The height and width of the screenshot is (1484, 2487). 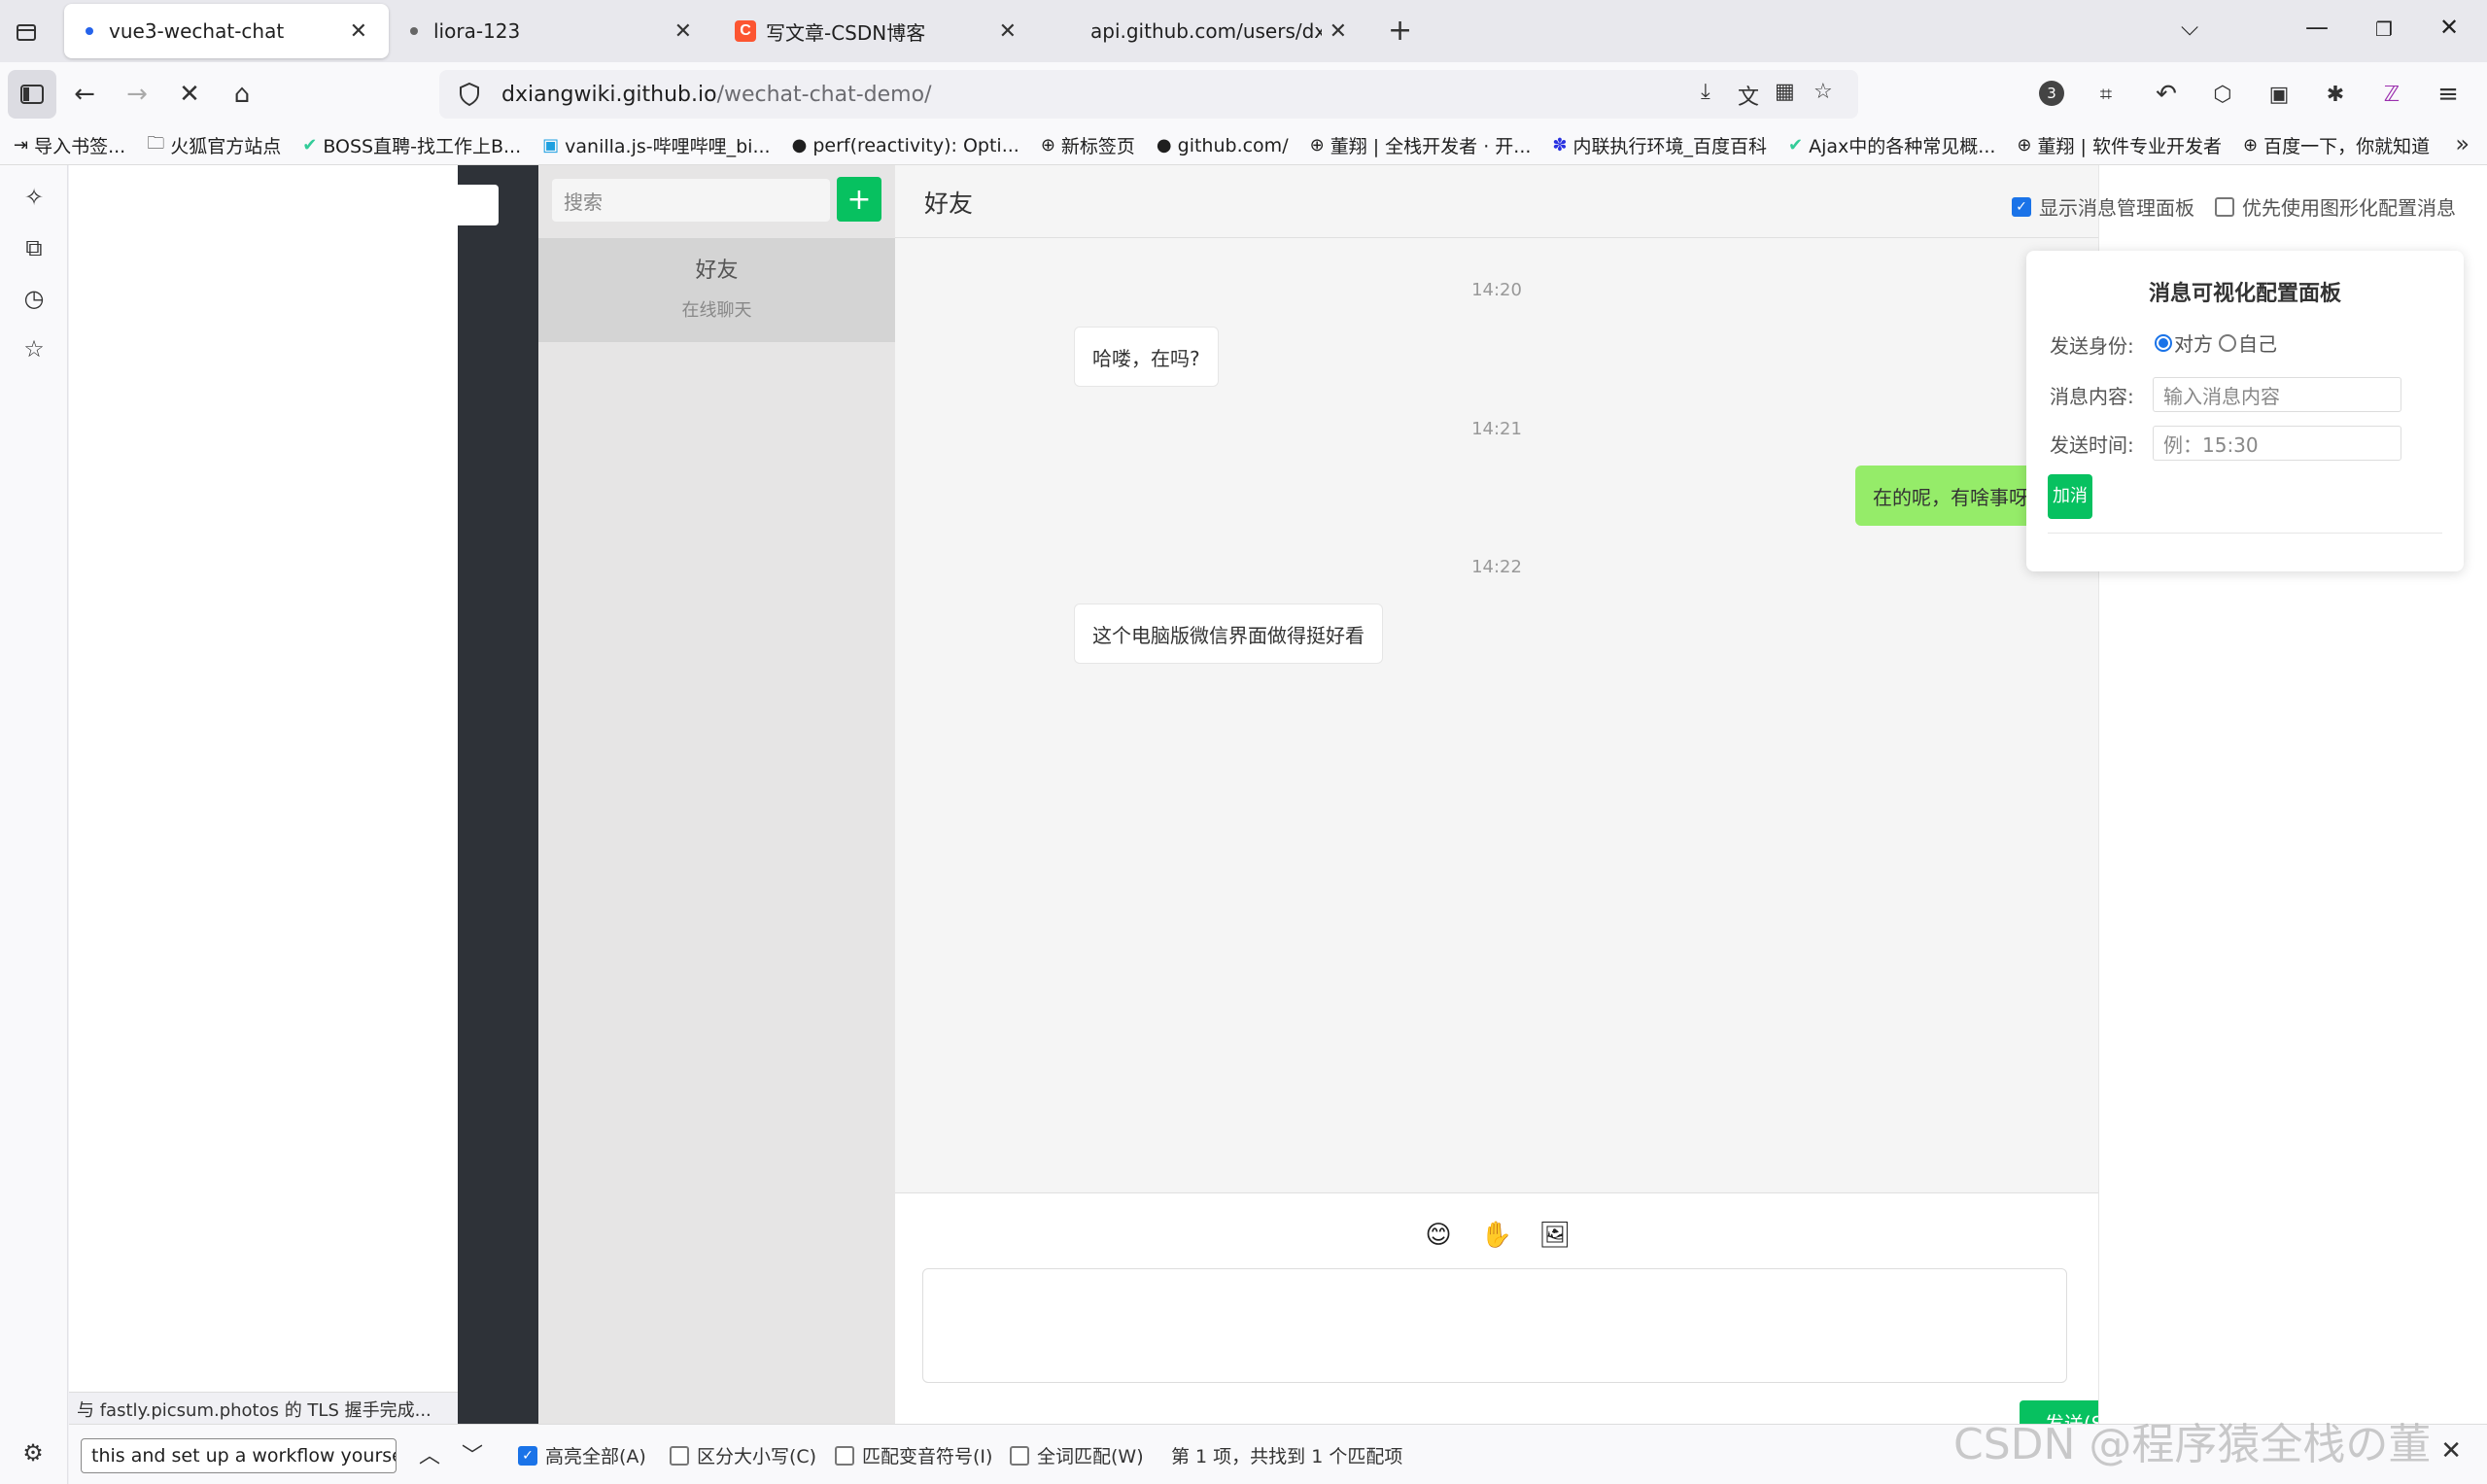 I want to click on tab-csdn: C 写文章-CSDN博客 ✕, so click(x=876, y=31).